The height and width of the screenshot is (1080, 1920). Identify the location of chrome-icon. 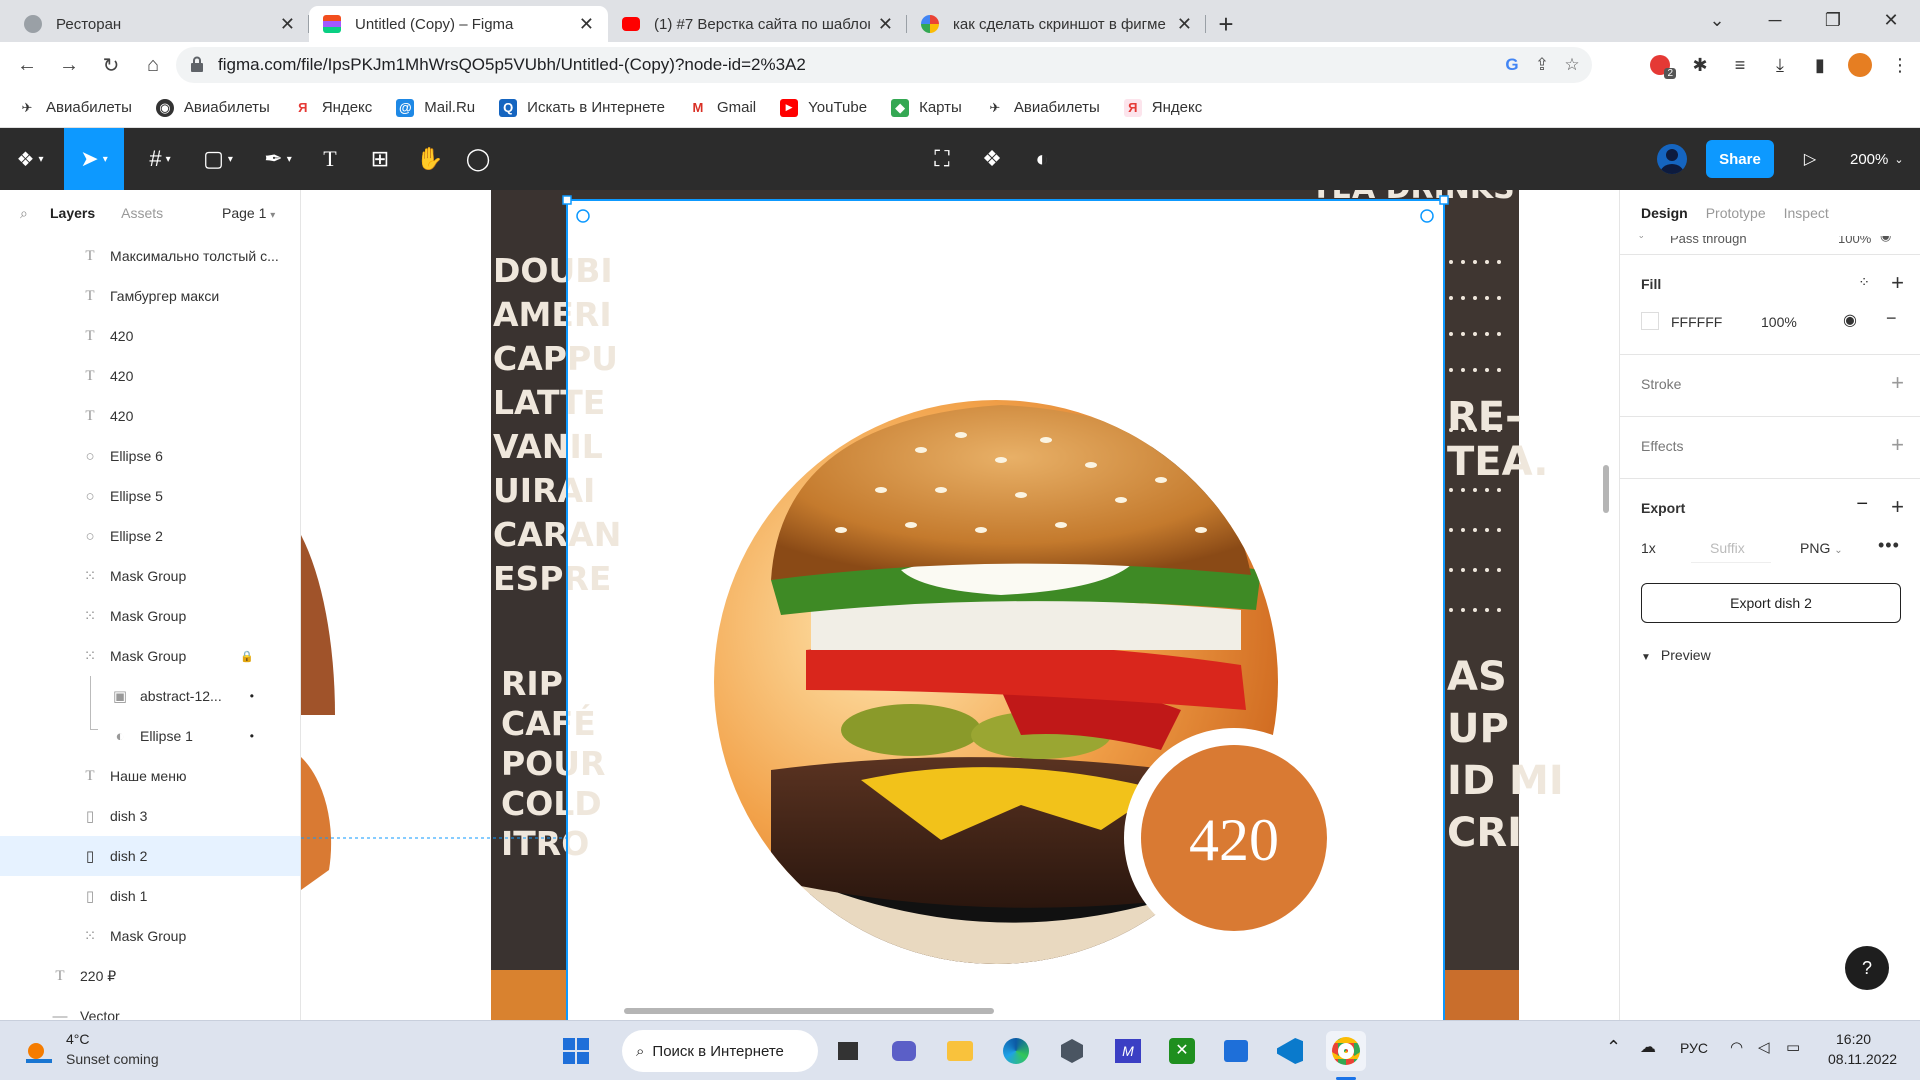
(1346, 1051).